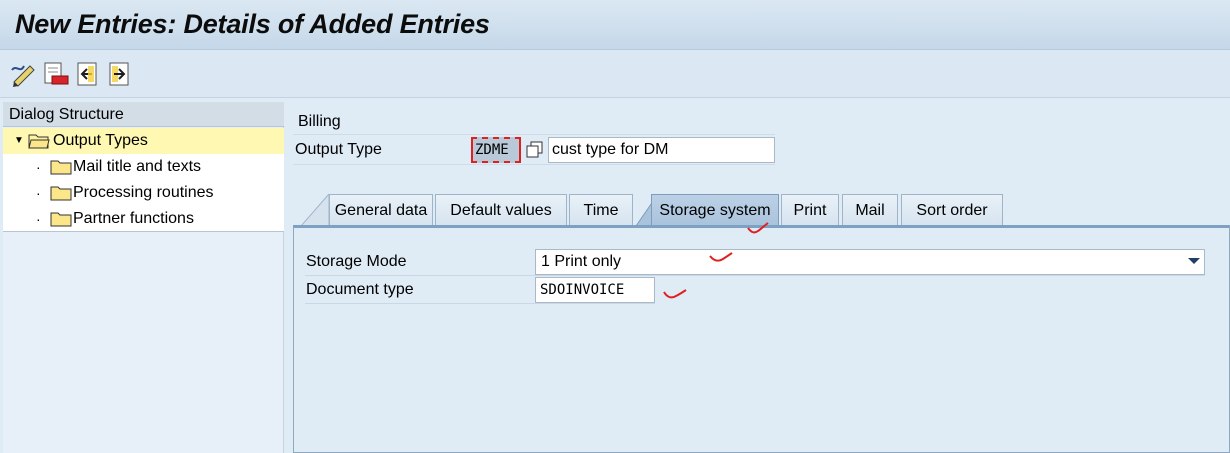 The height and width of the screenshot is (453, 1230). Describe the element at coordinates (338, 149) in the screenshot. I see `output-type-label: Output Type` at that location.